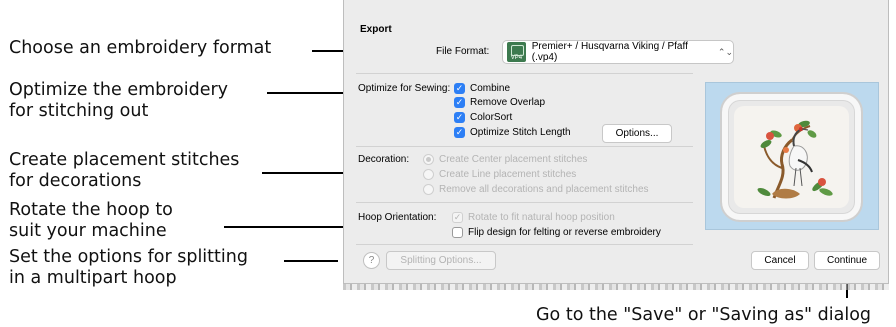 This screenshot has height=327, width=896. I want to click on callout-optimize-line1: Optimize the embroidery, so click(119, 90).